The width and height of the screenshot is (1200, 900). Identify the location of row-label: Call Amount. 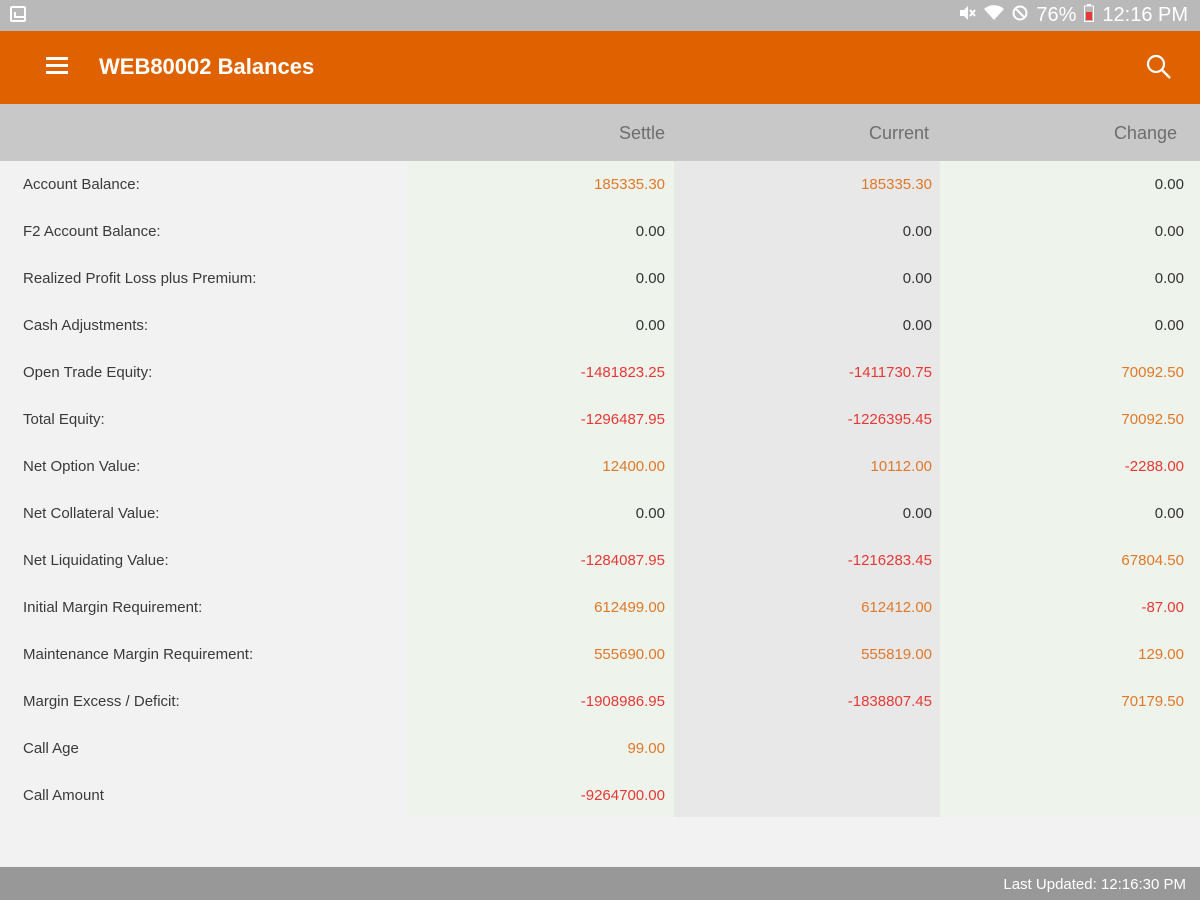
(63, 795).